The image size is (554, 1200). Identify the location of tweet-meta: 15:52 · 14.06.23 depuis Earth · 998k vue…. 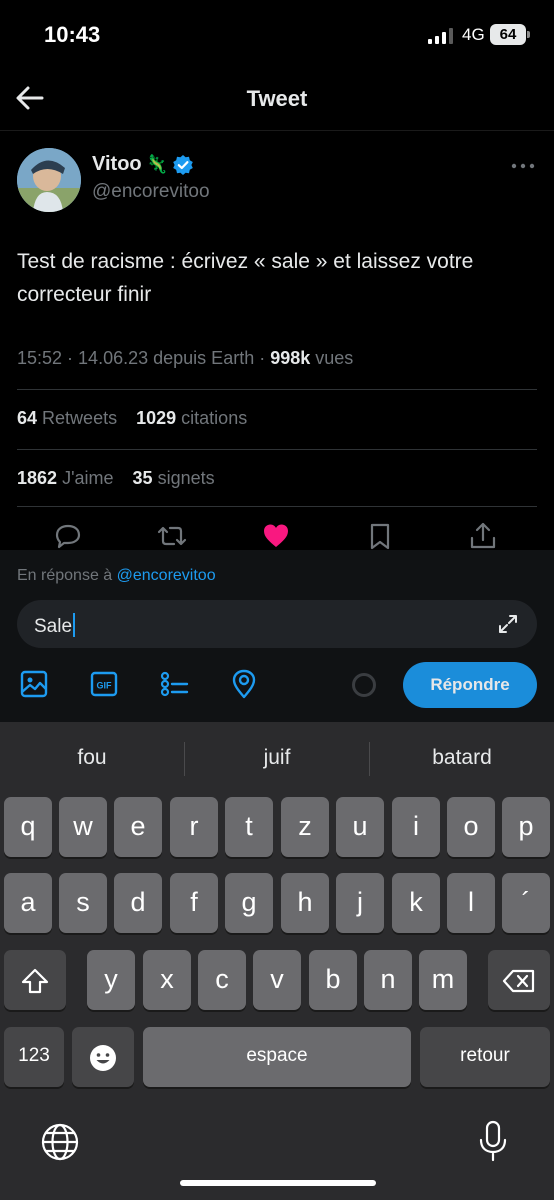
(185, 358).